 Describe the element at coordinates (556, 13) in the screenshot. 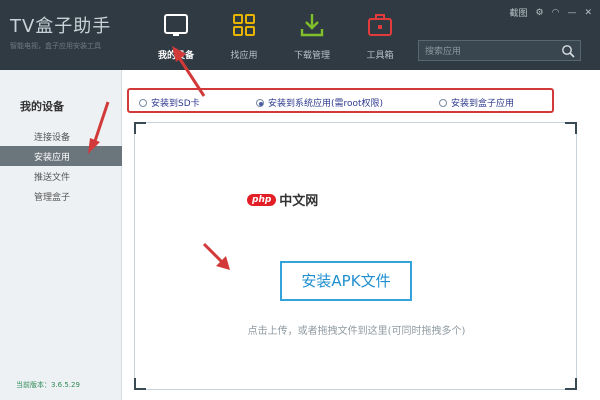

I see `skin-icon: ◠` at that location.